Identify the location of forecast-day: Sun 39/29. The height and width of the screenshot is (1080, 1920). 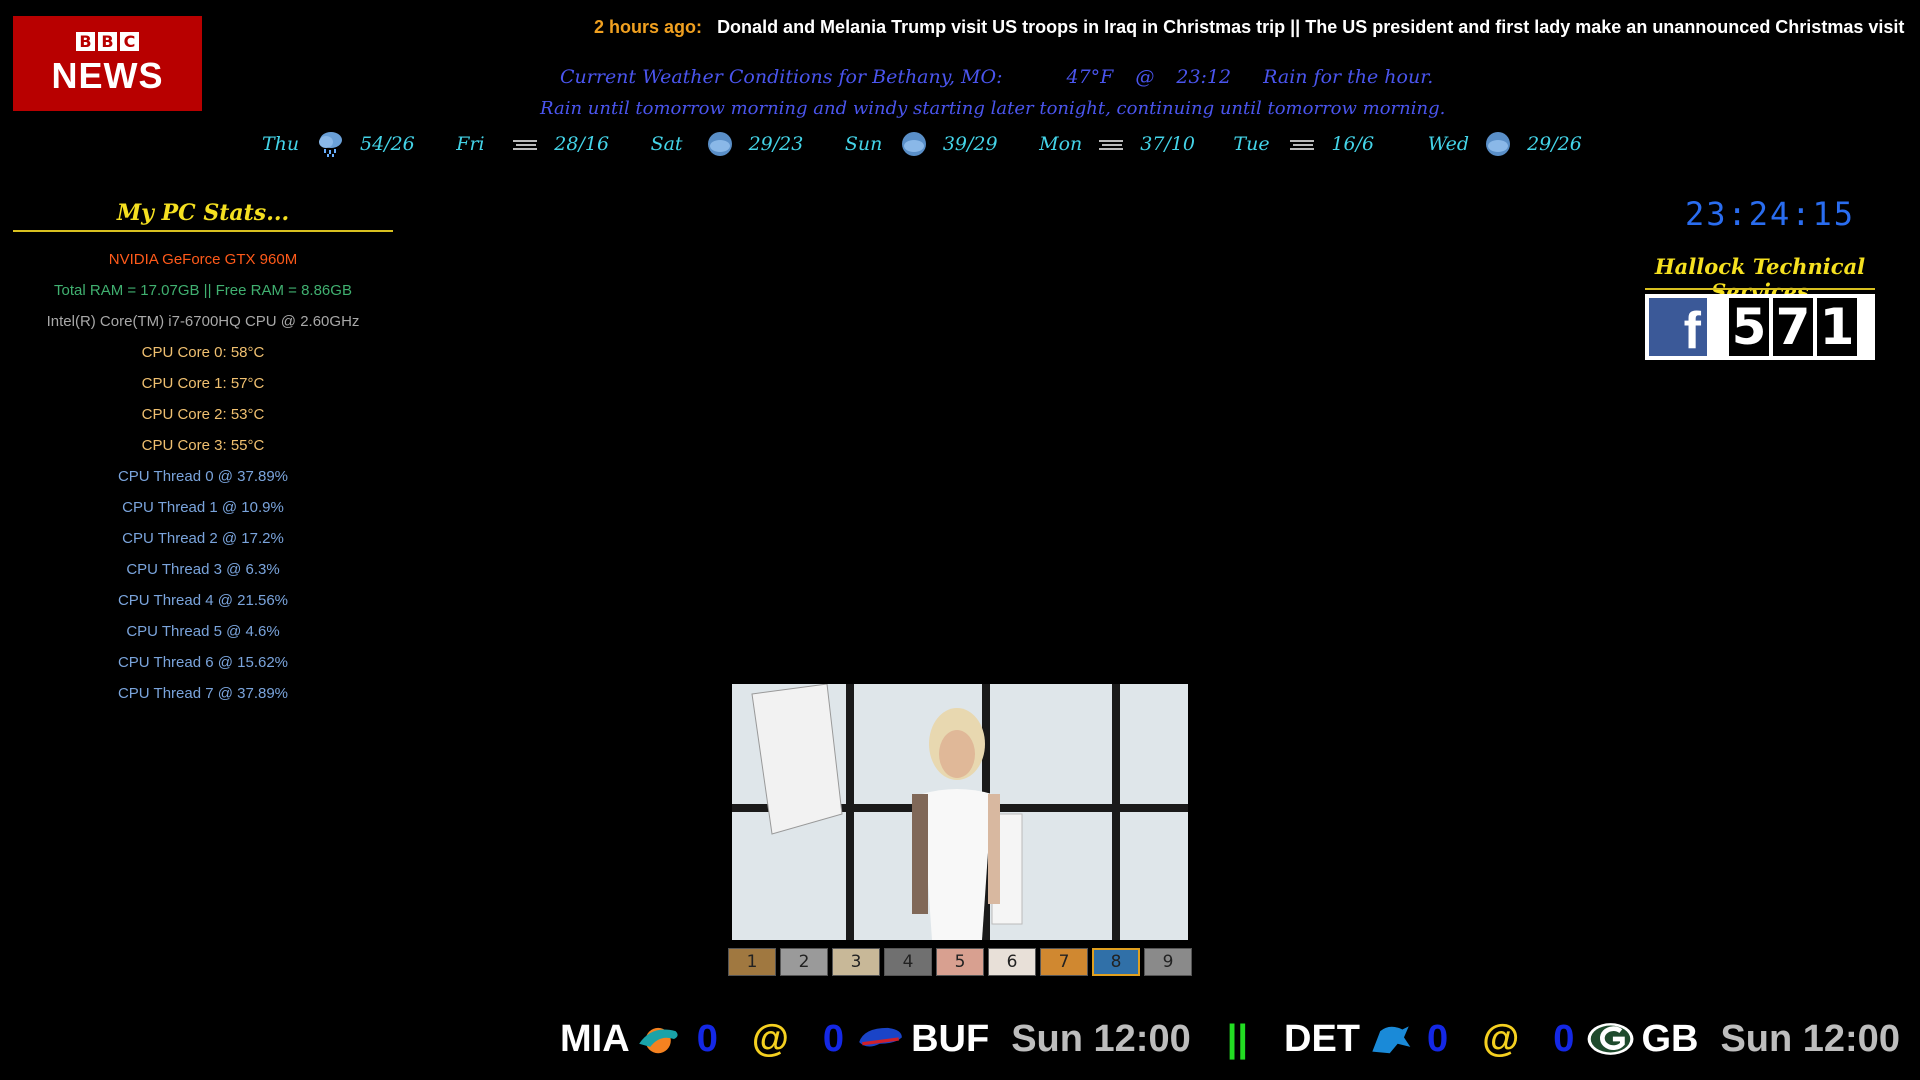
(942, 144).